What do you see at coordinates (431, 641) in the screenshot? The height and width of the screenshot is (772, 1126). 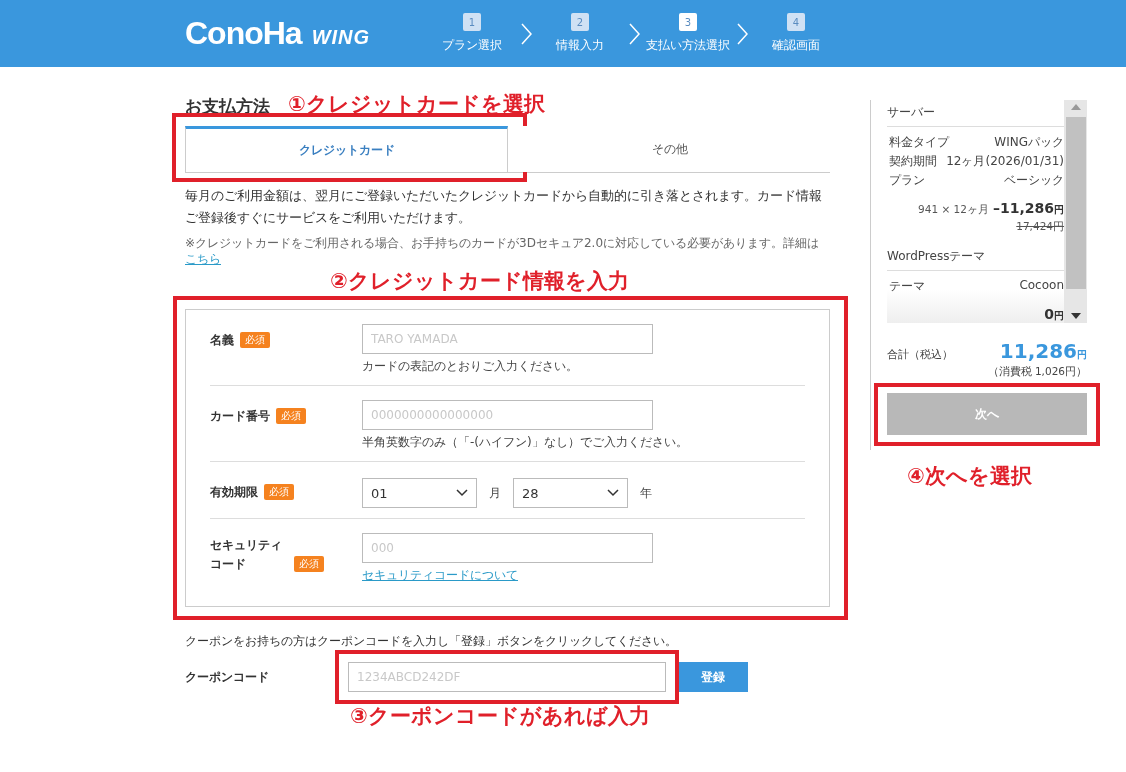 I see `coupon-instructions: クーポンをお持ちの方はクーポンコードを入力し「登録」ボタンをクリックしてください。` at bounding box center [431, 641].